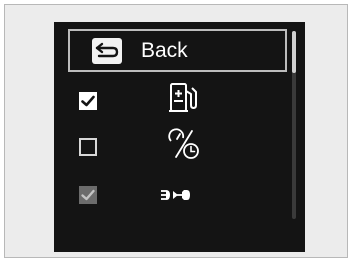 The height and width of the screenshot is (262, 354). I want to click on checkbox-unchecked, so click(88, 147).